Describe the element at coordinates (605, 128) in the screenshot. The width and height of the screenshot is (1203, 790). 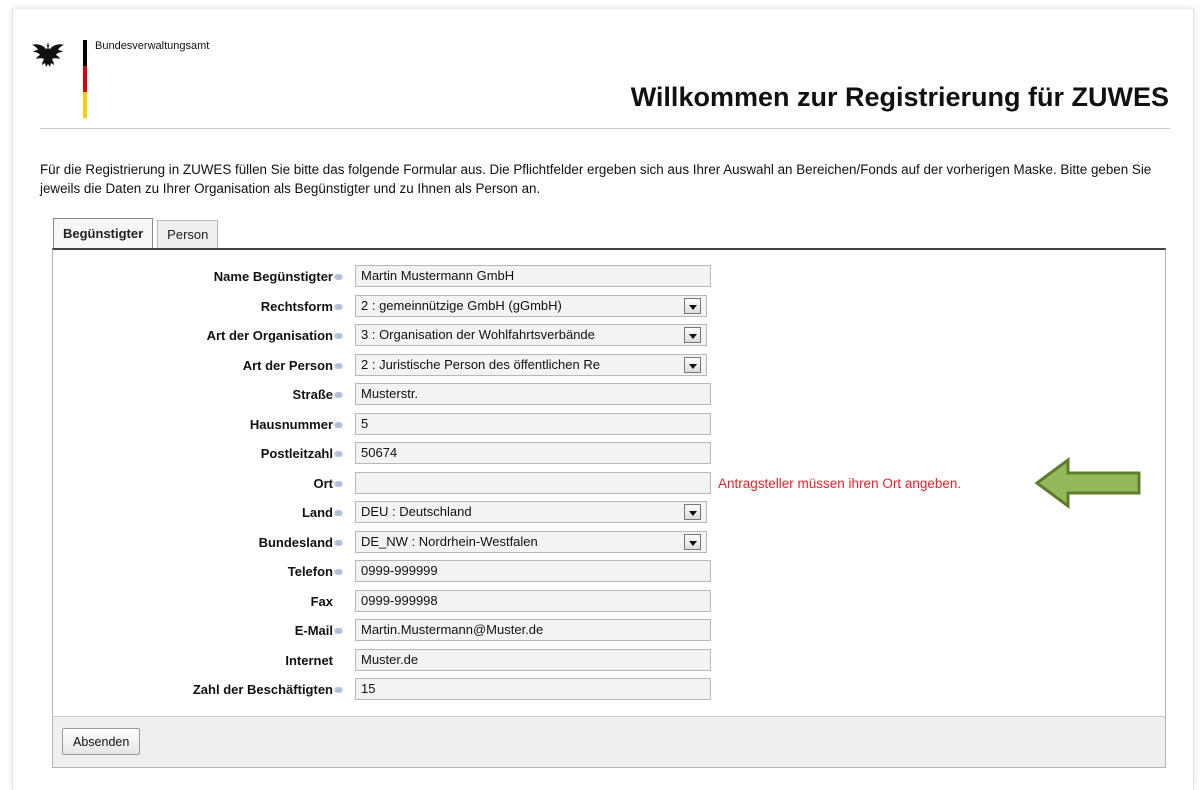
I see `header-divider` at that location.